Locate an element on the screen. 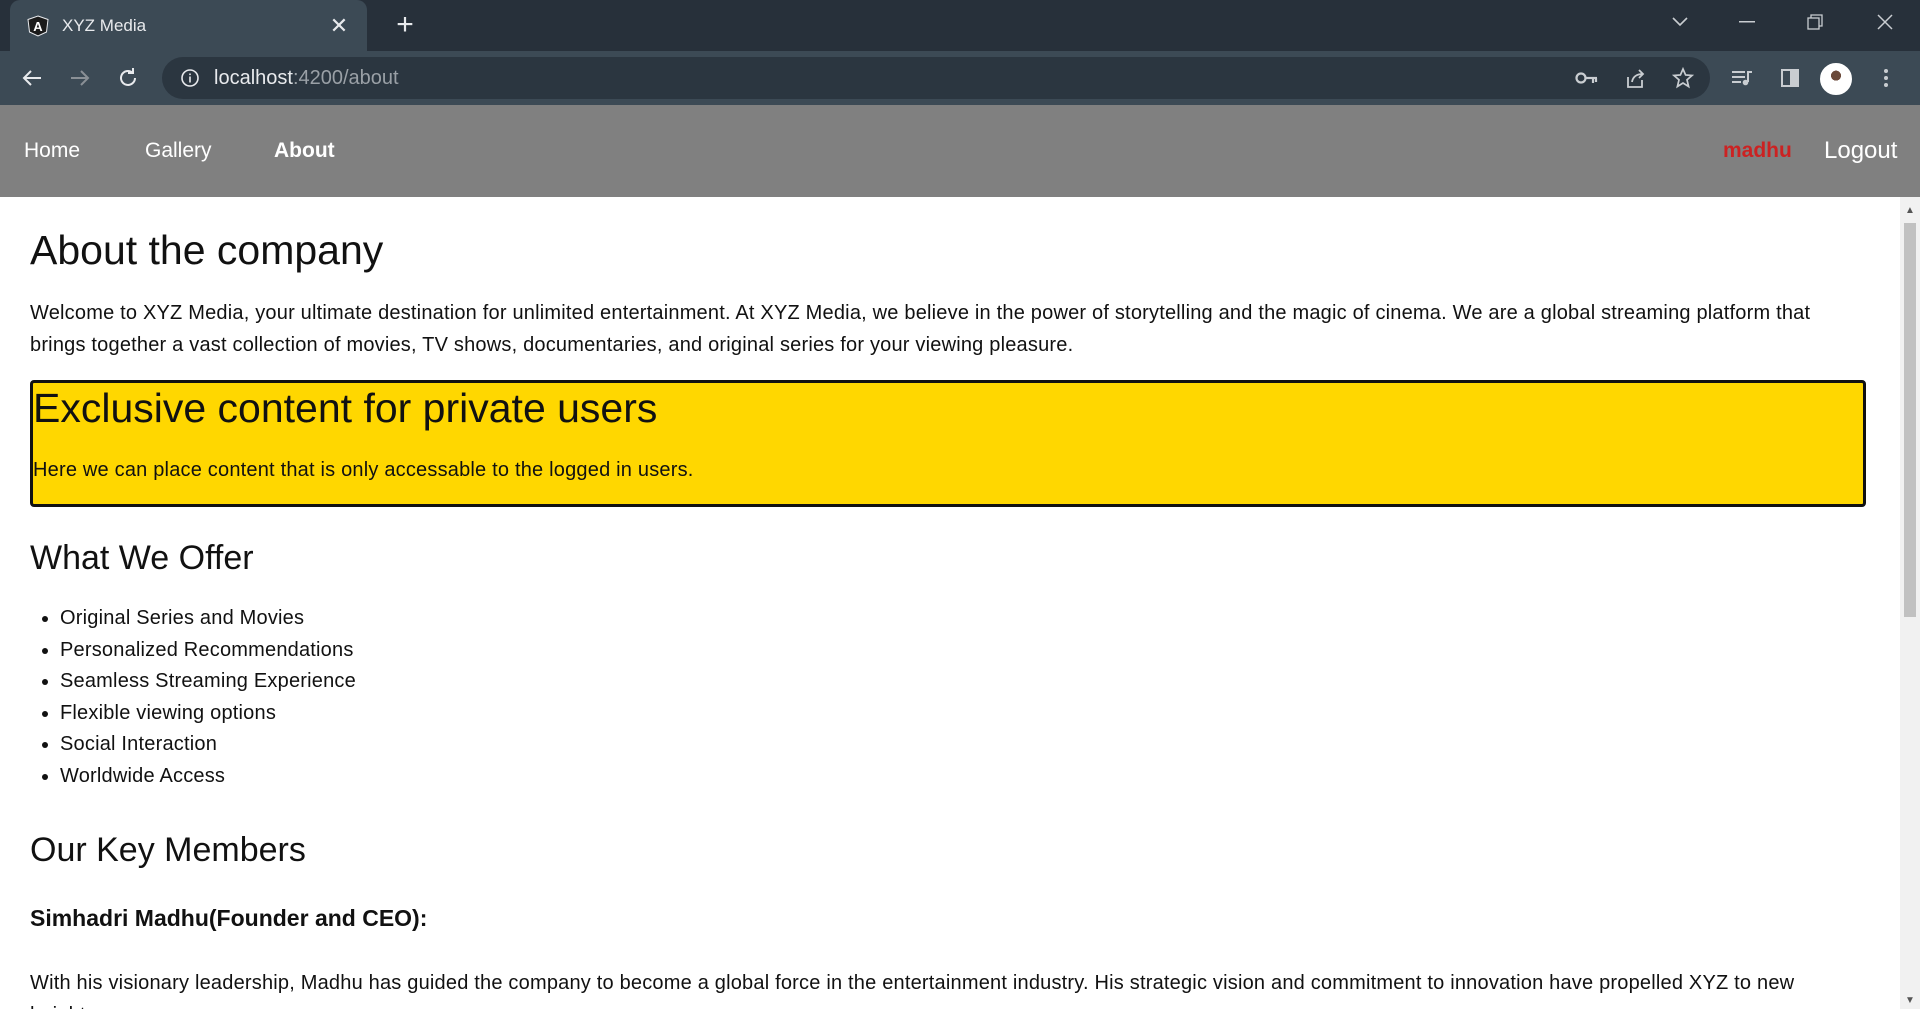 This screenshot has height=1009, width=1920. scrollbar-thumb is located at coordinates (1910, 420).